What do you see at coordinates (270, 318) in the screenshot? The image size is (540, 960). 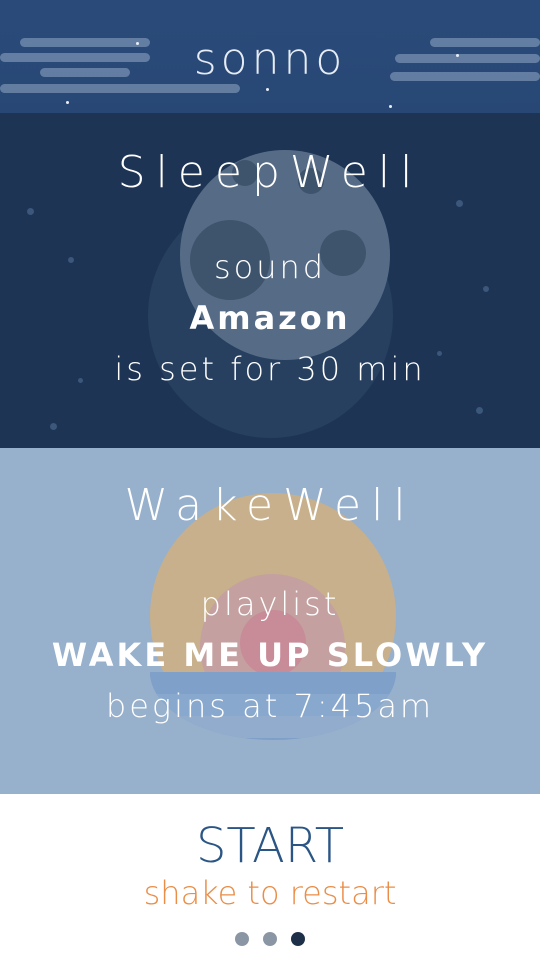 I see `sleep-sound-name: Amazon` at bounding box center [270, 318].